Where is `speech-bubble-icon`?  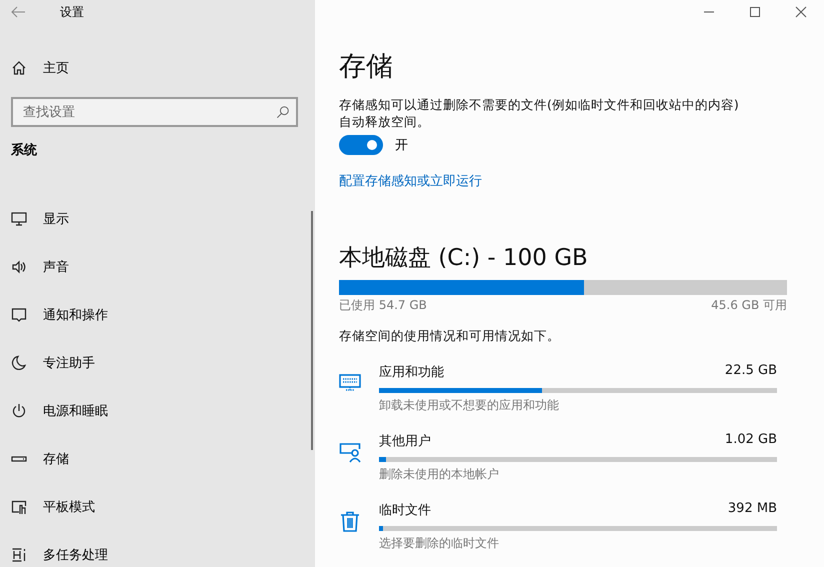 speech-bubble-icon is located at coordinates (19, 315).